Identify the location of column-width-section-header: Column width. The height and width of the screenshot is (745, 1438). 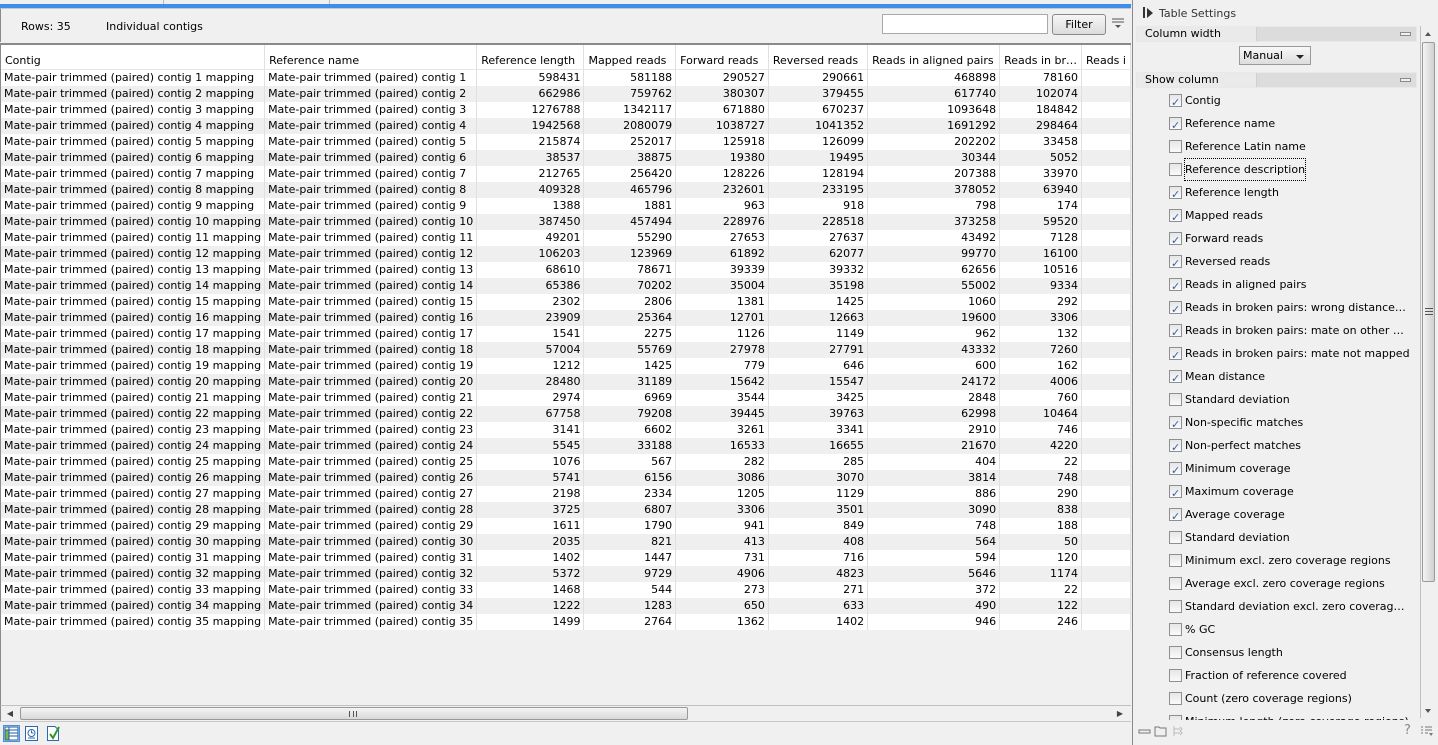
(1276, 34).